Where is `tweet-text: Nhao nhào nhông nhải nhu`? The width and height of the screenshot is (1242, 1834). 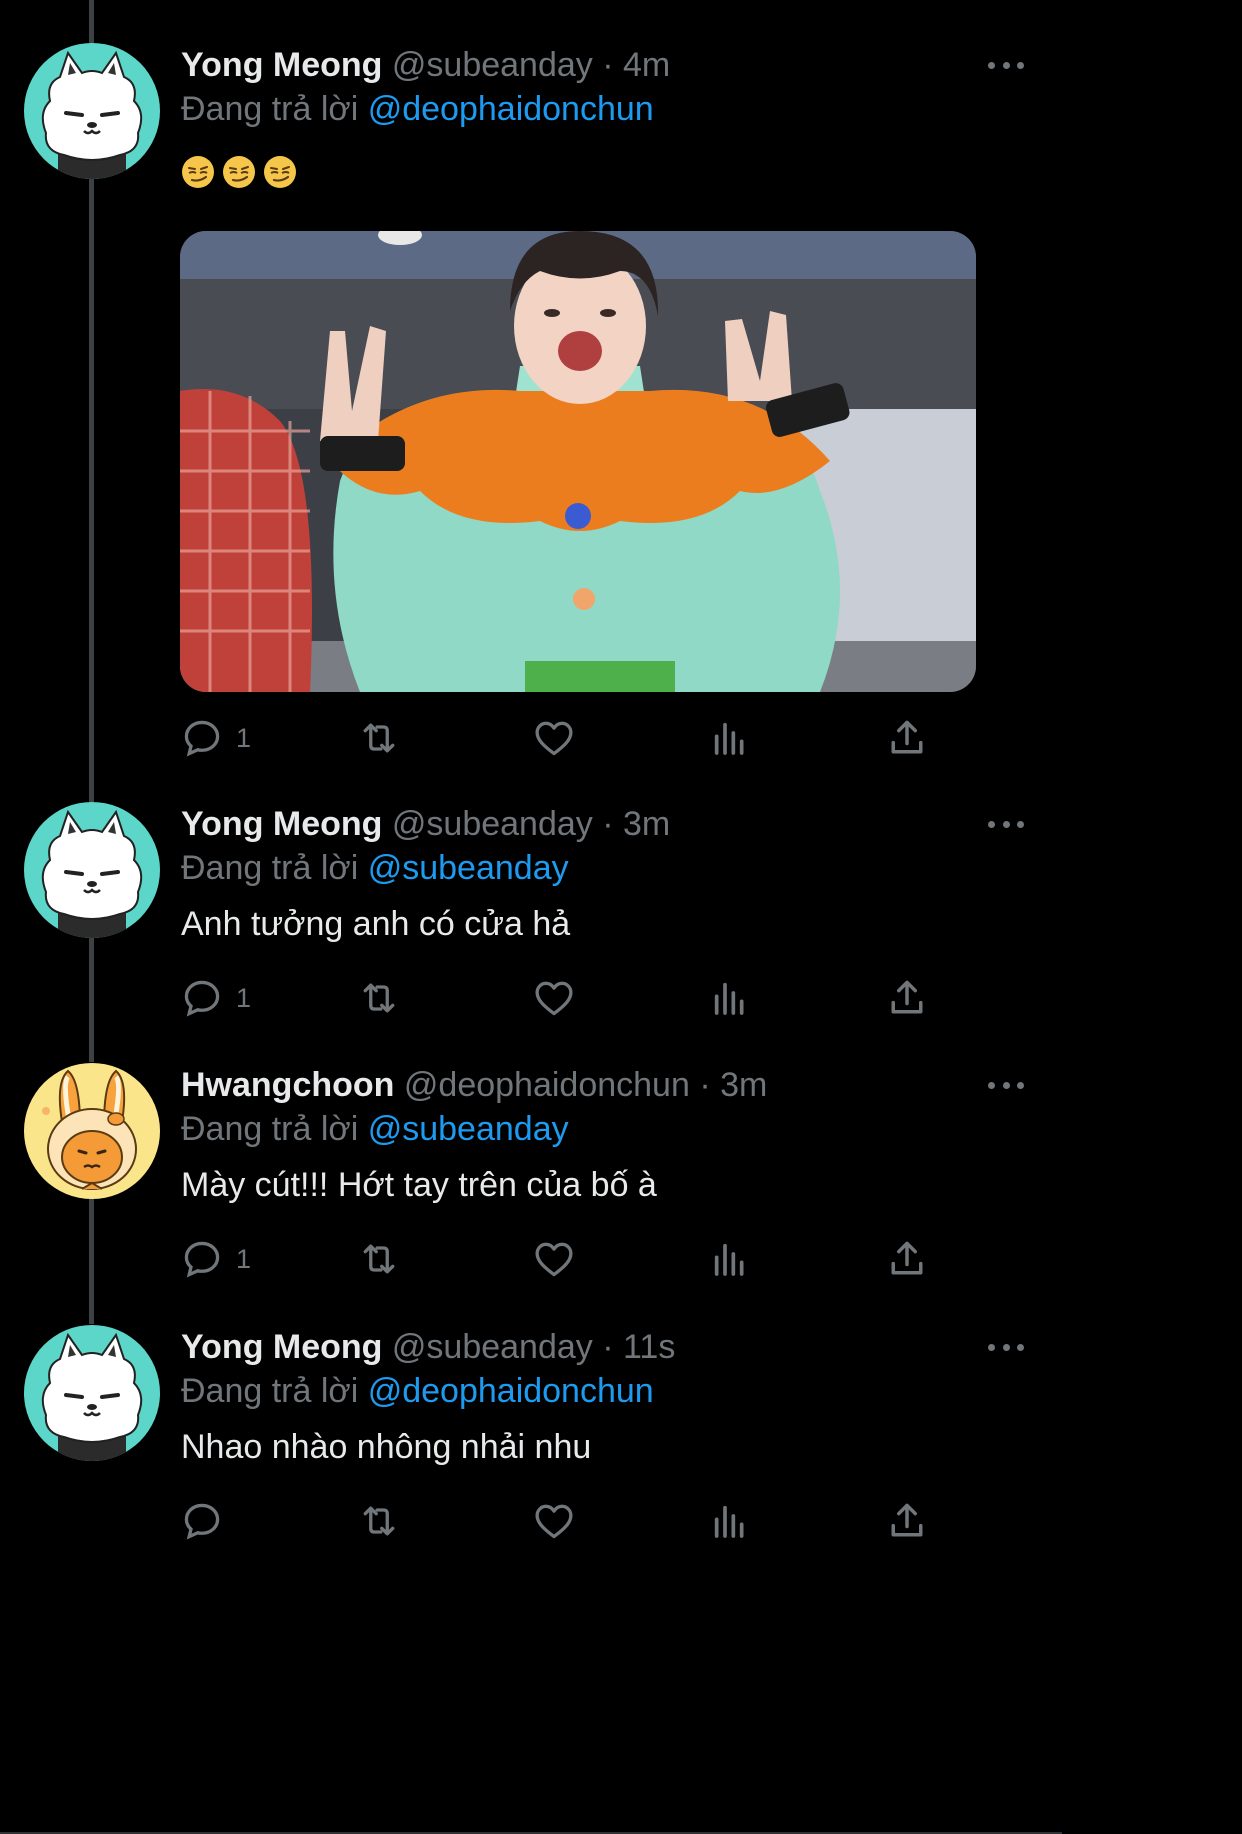
tweet-text: Nhao nhào nhông nhải nhu is located at coordinates (386, 1447).